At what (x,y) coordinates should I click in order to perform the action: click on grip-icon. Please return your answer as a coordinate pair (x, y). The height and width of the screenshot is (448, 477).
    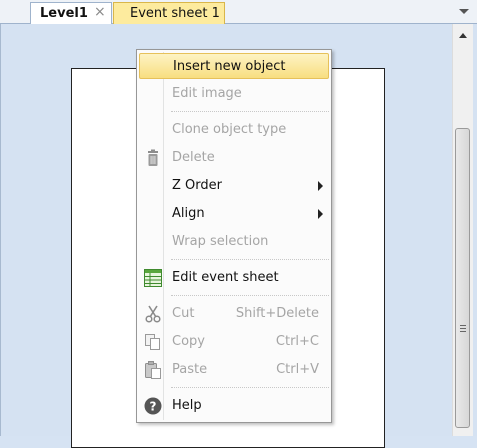
    Looking at the image, I should click on (463, 328).